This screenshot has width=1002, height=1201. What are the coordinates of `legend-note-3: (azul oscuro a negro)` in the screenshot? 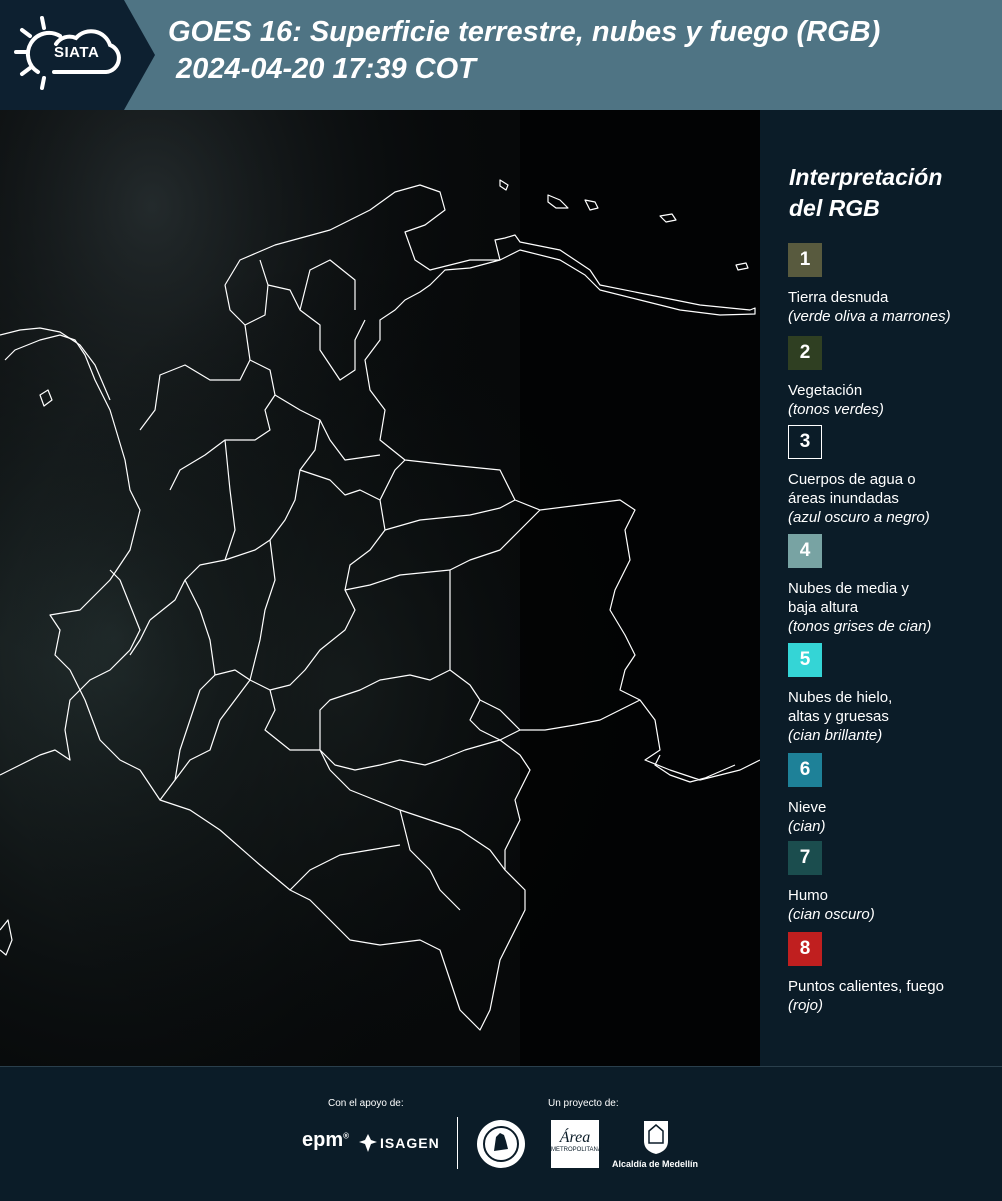 It's located at (859, 517).